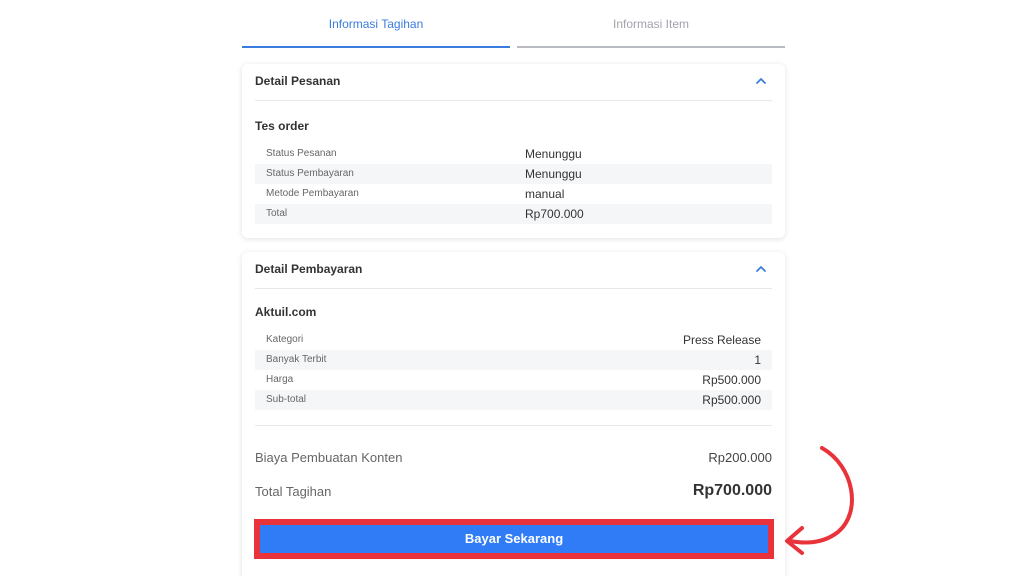 This screenshot has height=576, width=1024. I want to click on table-row: Kategori Press Release, so click(513, 340).